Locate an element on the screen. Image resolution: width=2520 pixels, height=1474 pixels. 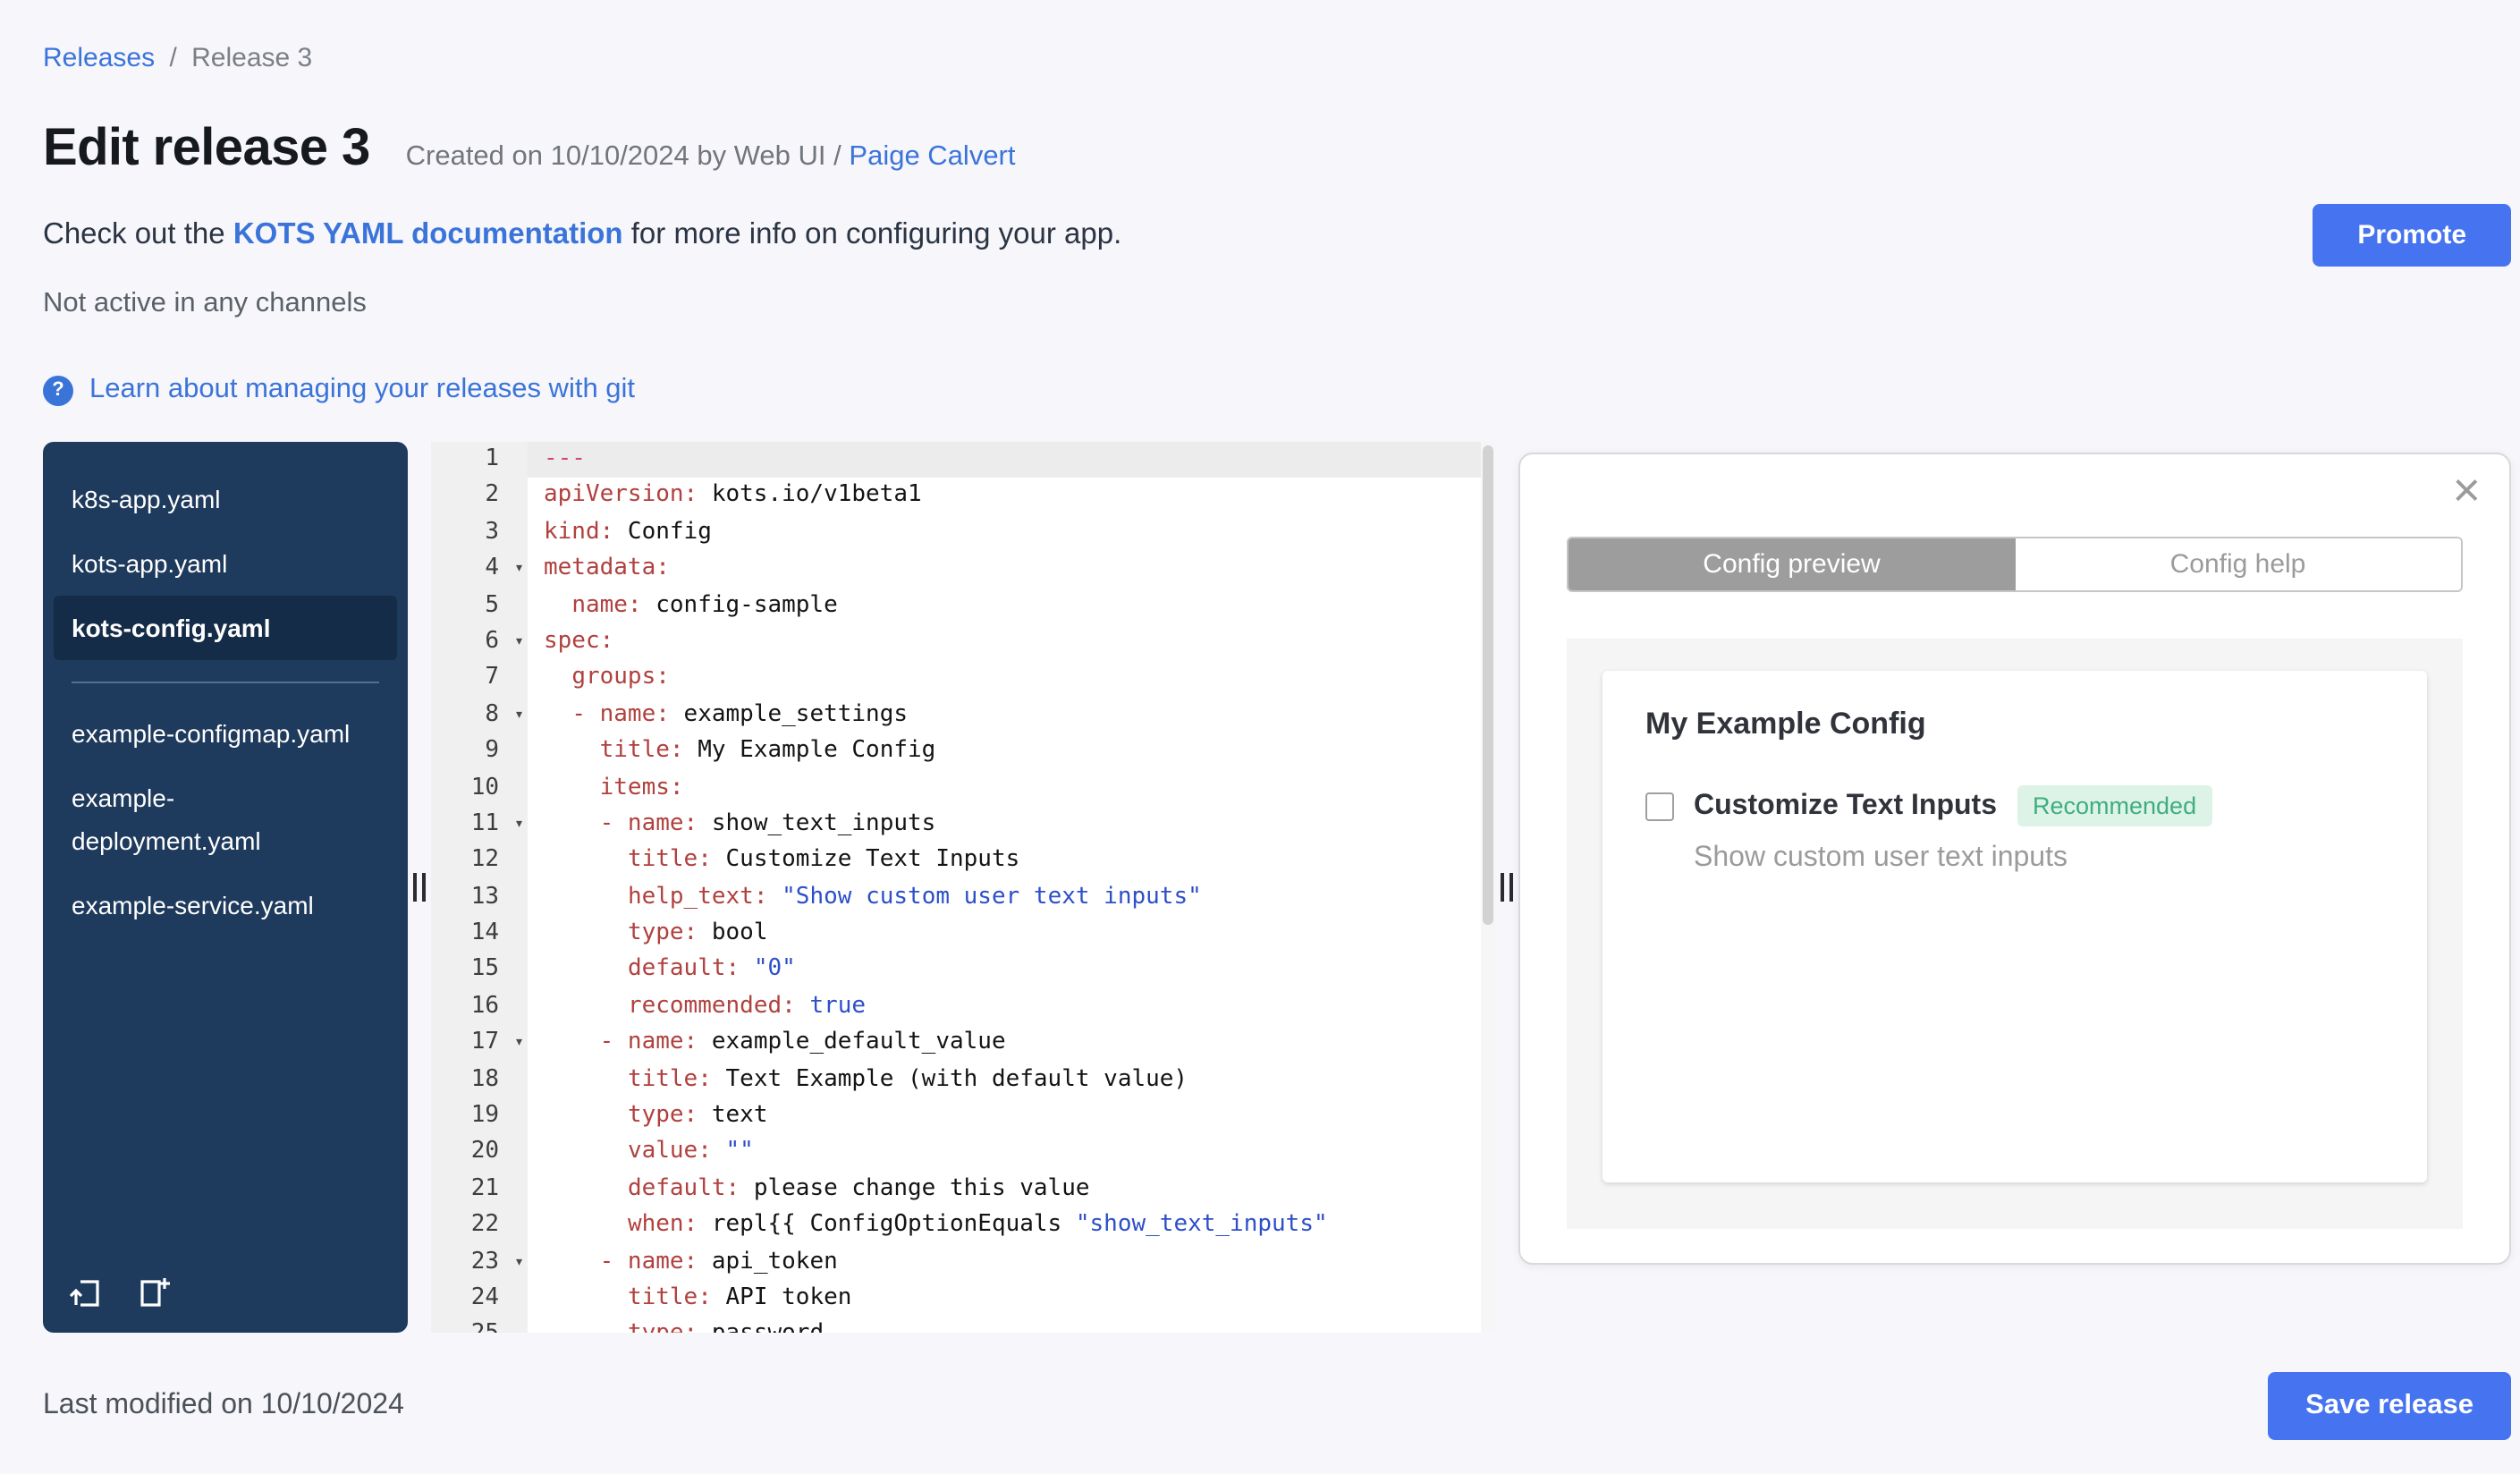
author-link: Paige Calvert is located at coordinates (932, 156).